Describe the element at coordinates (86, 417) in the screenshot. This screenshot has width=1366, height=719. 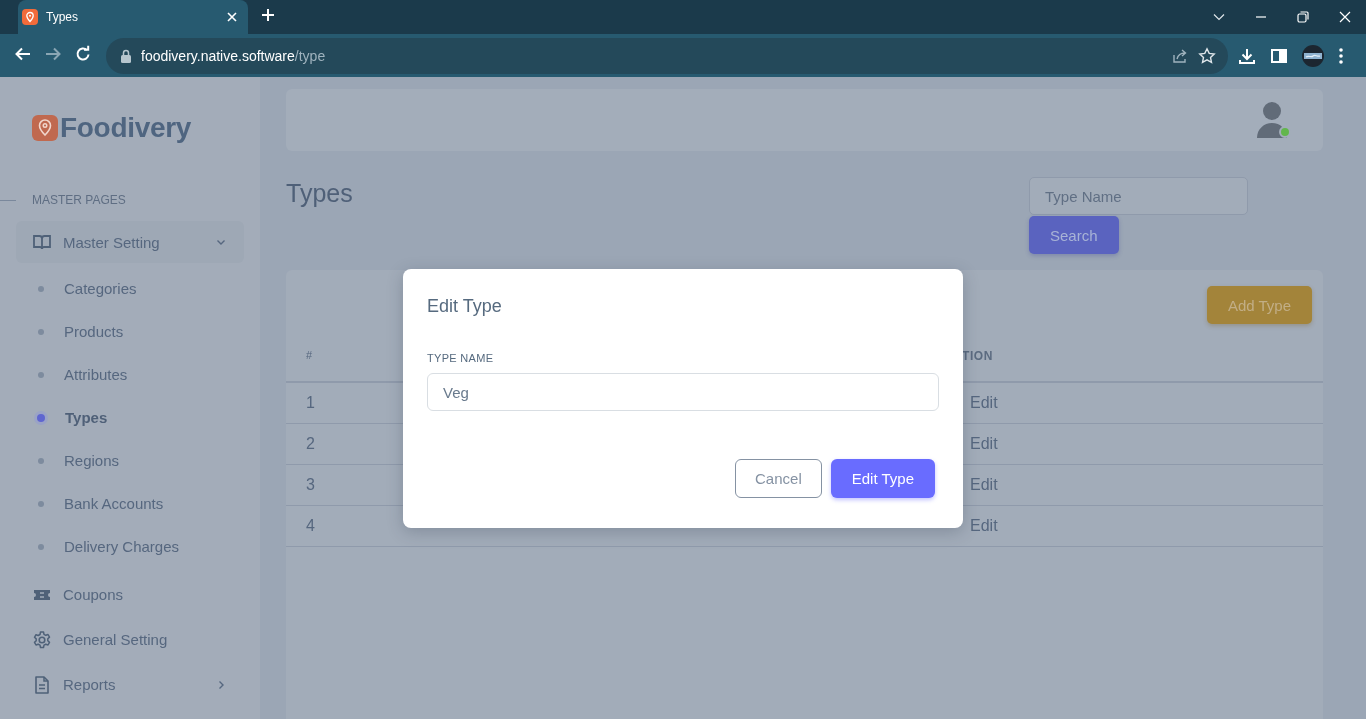
I see `menu-item: Types` at that location.